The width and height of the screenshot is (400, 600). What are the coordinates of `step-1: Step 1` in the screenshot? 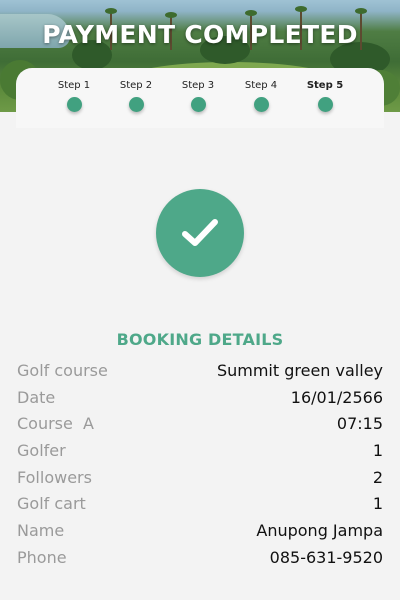 It's located at (74, 96).